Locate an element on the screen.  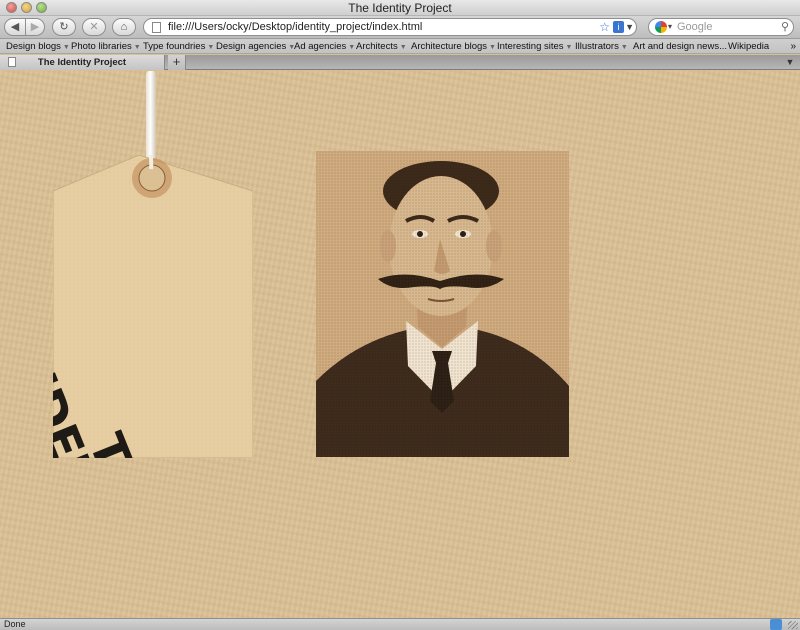
bookmark-architecture-blogs: Architecture blogs ▼ is located at coordinates (453, 46).